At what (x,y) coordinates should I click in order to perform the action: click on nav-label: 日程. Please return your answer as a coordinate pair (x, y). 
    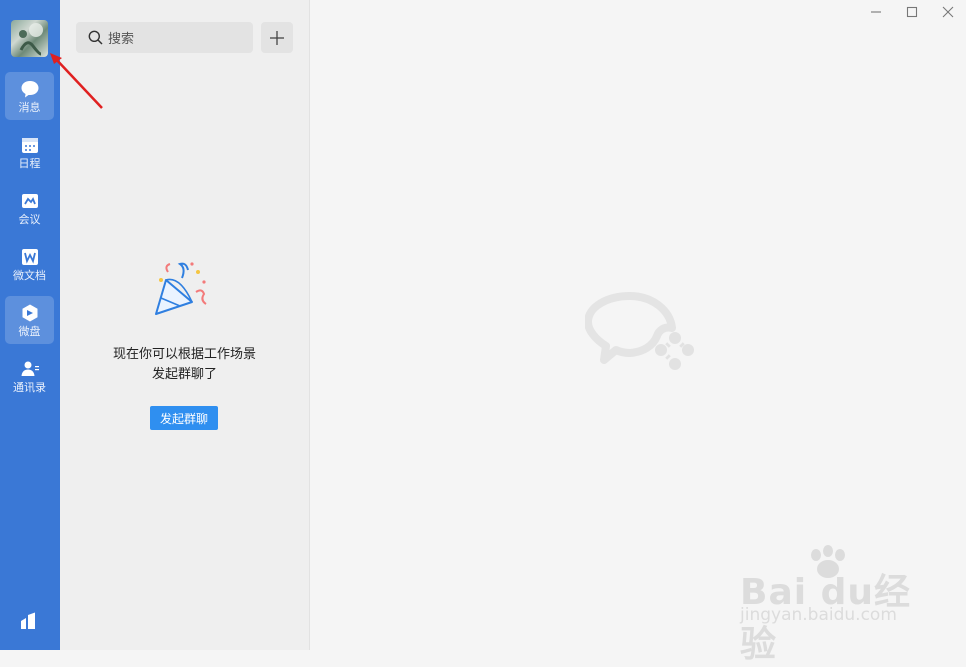
    Looking at the image, I should click on (29, 163).